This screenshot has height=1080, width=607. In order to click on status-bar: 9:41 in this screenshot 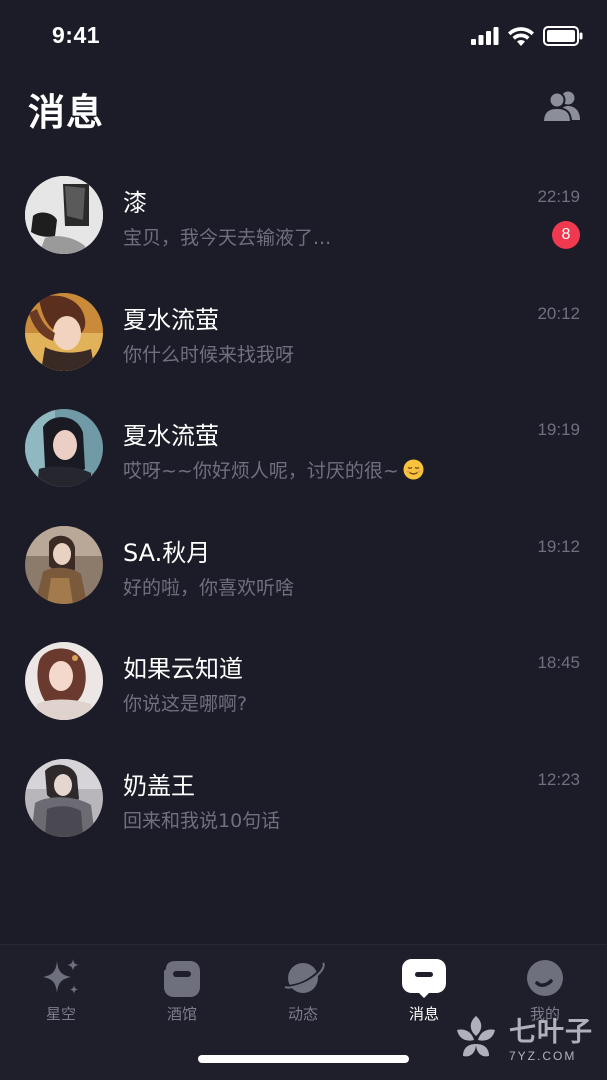, I will do `click(303, 38)`.